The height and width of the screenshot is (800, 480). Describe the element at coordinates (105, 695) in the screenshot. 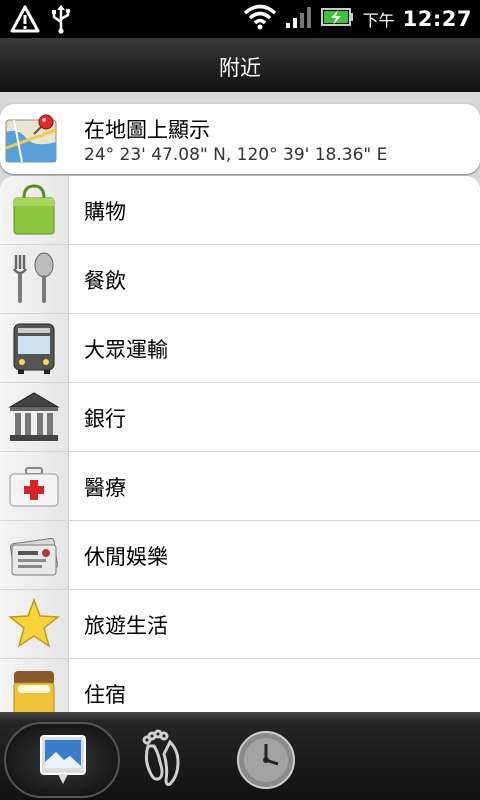

I see `list-item-label: 住宿` at that location.